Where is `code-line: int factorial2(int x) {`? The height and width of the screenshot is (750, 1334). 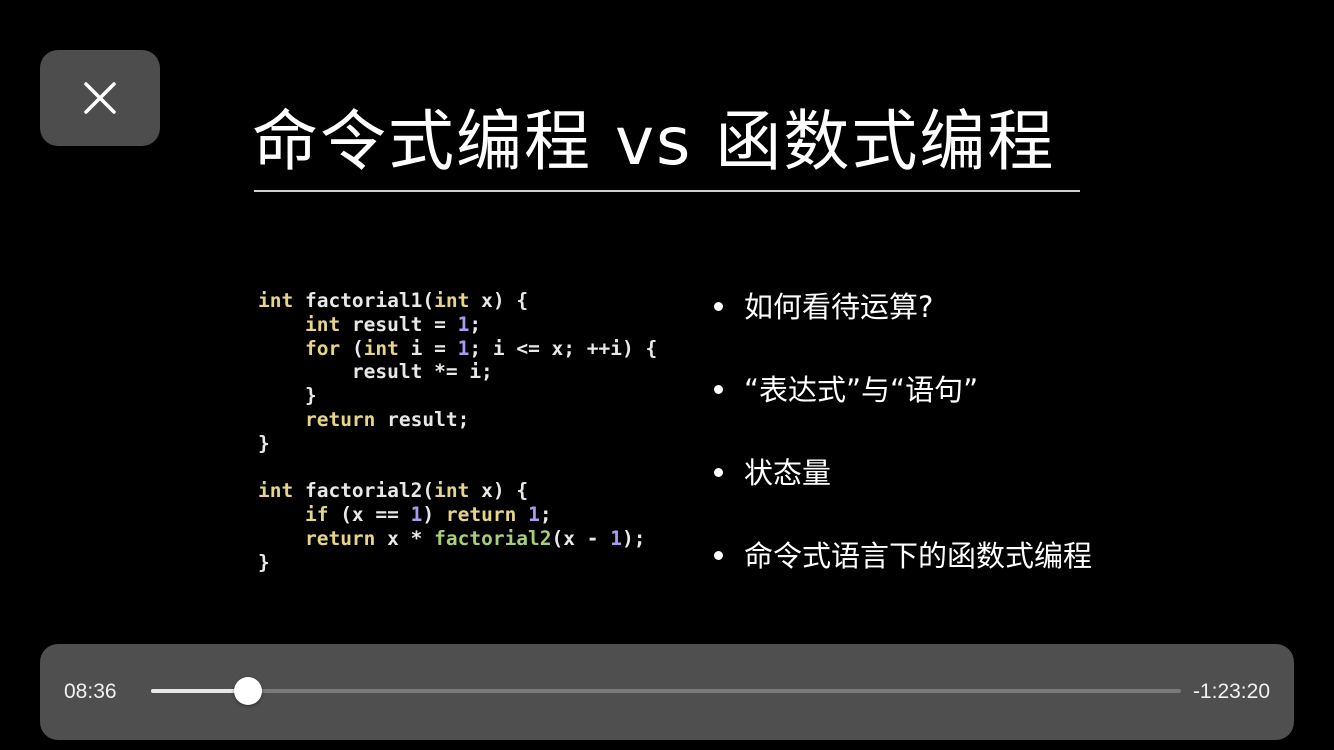 code-line: int factorial2(int x) { is located at coordinates (393, 491).